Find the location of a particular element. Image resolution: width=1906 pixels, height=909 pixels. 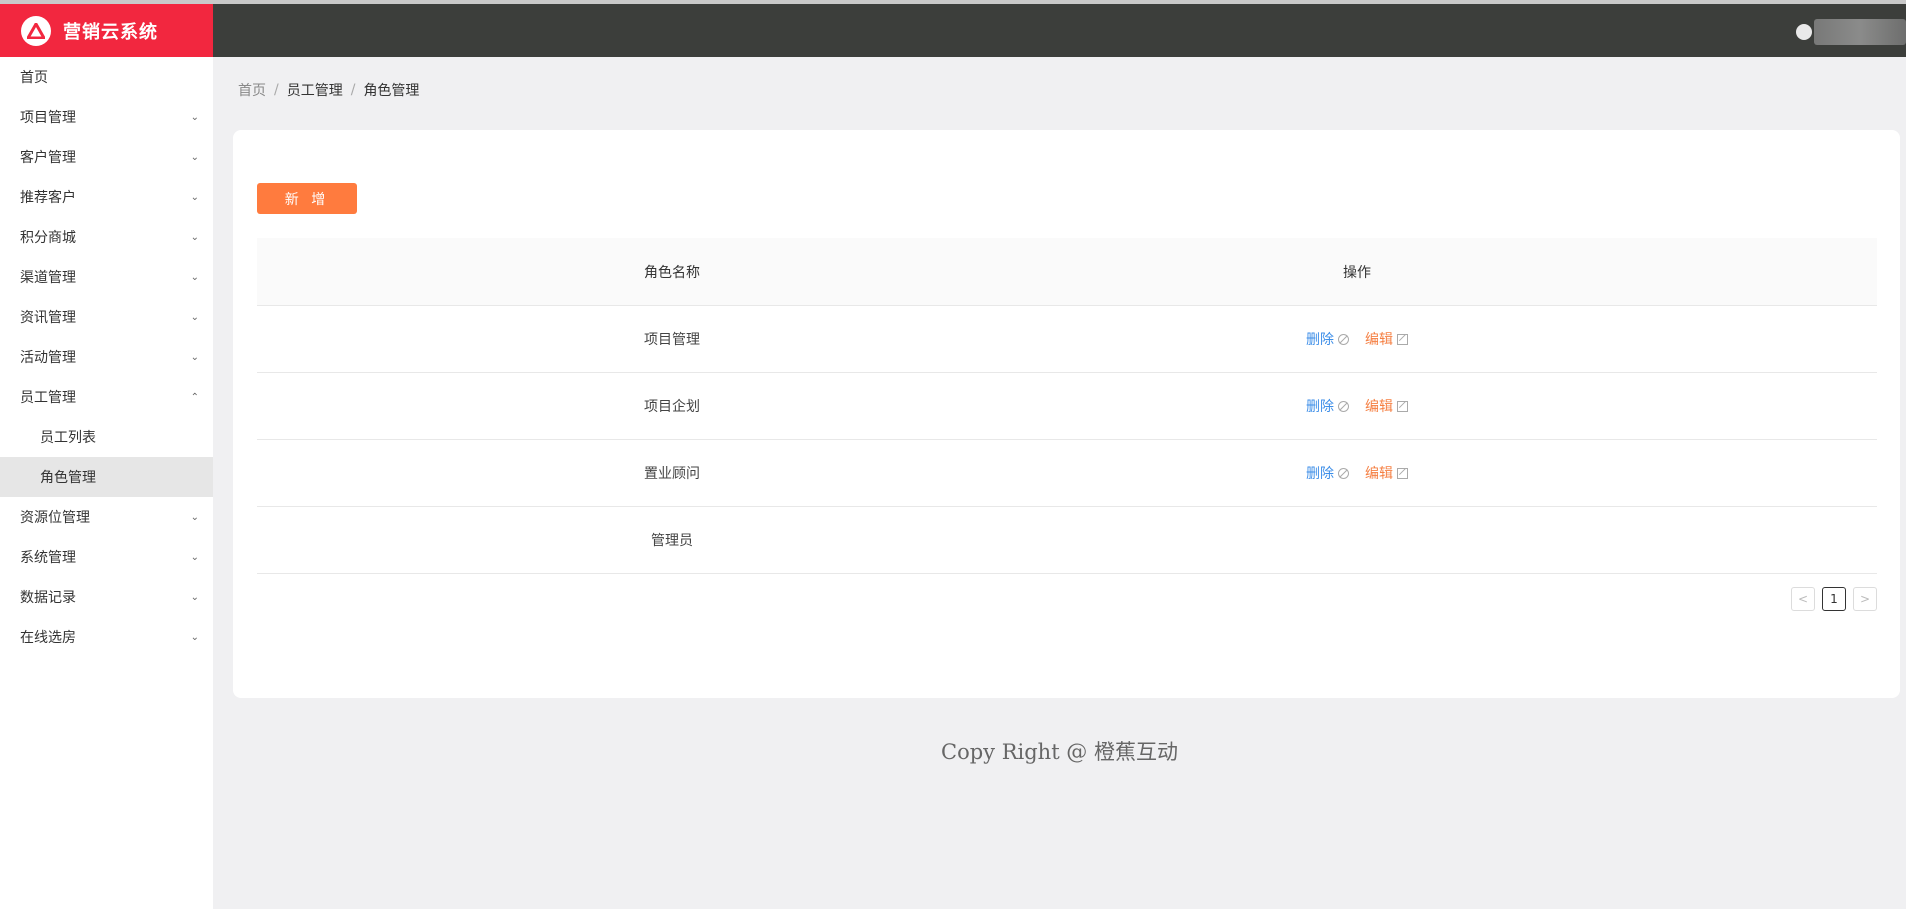

sidebar-item-label: 积分商城 is located at coordinates (48, 238).